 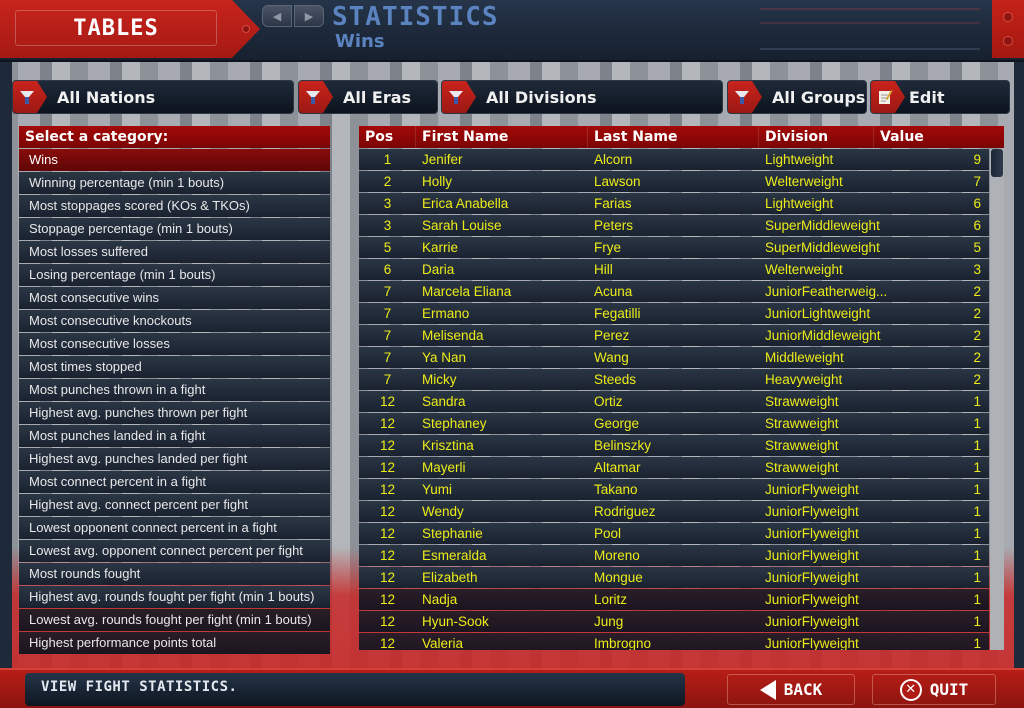 I want to click on table-row: 6 Daria Hill Welterweight 3, so click(x=674, y=269).